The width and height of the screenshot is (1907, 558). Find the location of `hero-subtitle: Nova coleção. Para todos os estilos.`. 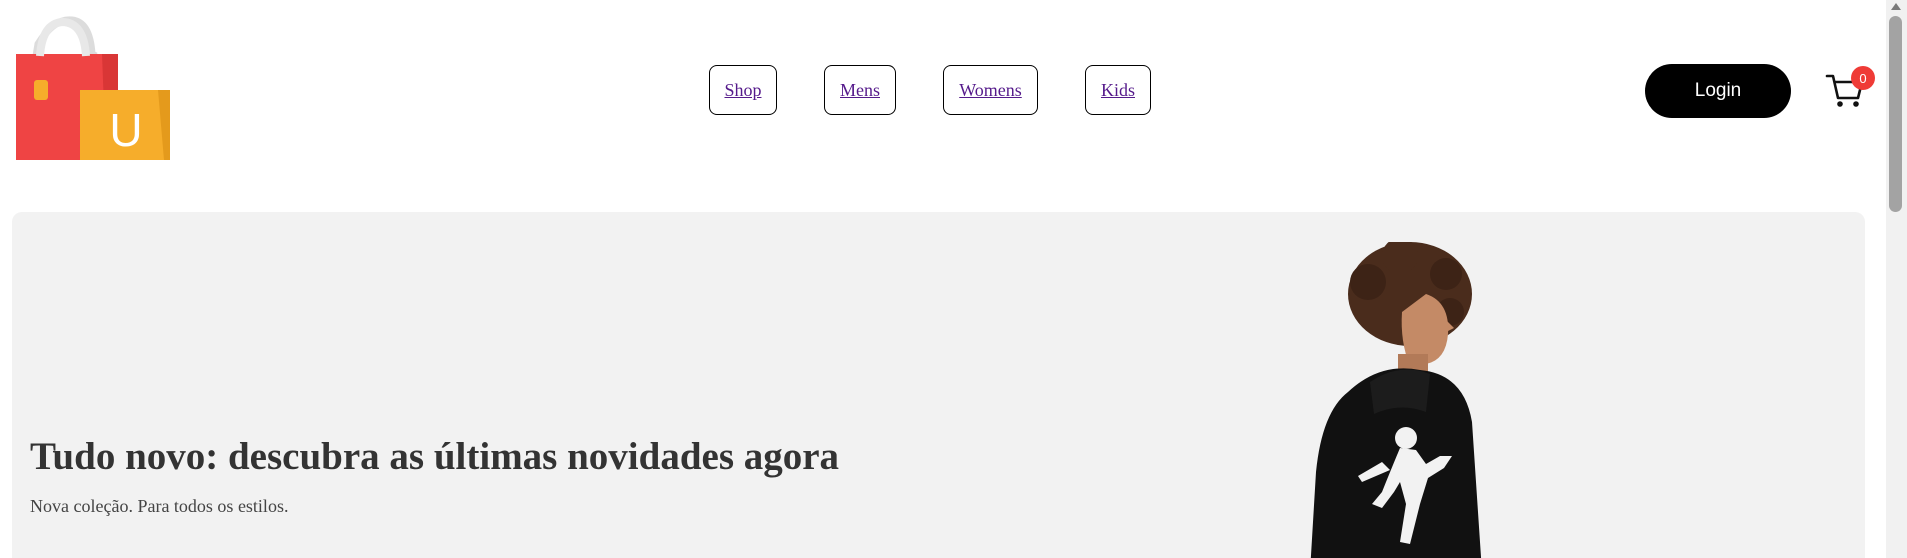

hero-subtitle: Nova coleção. Para todos os estilos. is located at coordinates (159, 506).